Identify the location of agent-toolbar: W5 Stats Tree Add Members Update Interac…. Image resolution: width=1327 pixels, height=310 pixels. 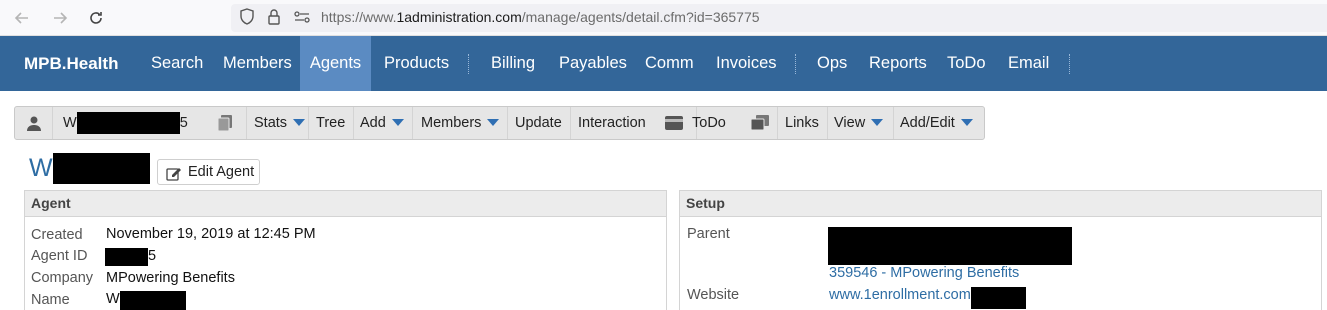
(499, 123).